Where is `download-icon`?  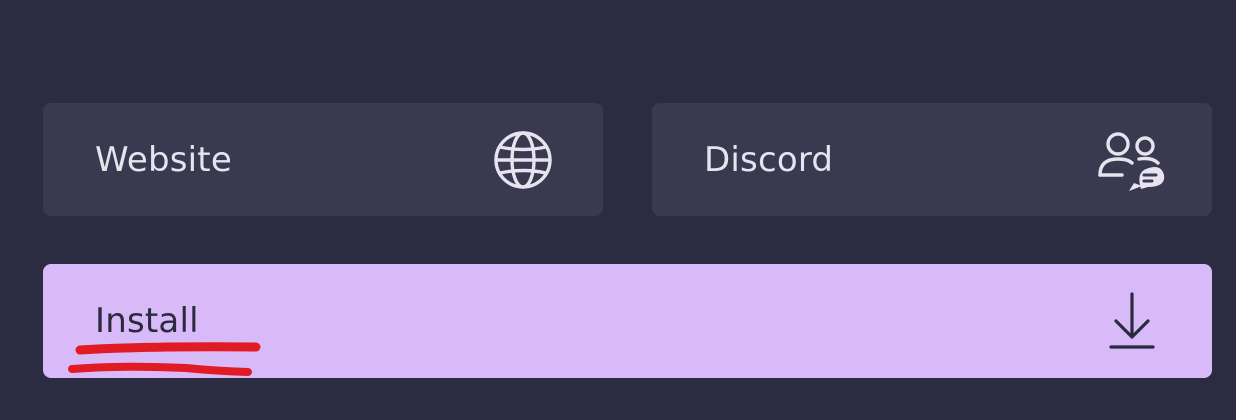 download-icon is located at coordinates (1132, 320).